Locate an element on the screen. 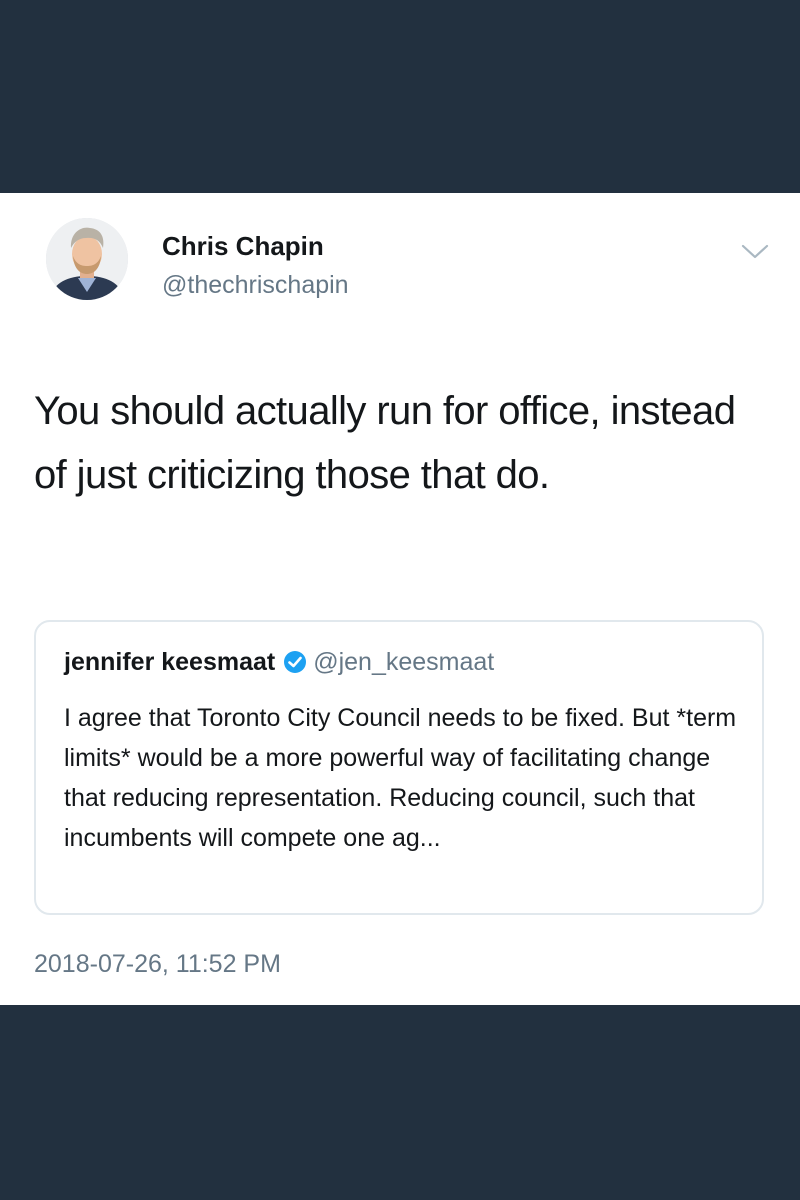 The image size is (800, 1200). avatar is located at coordinates (87, 259).